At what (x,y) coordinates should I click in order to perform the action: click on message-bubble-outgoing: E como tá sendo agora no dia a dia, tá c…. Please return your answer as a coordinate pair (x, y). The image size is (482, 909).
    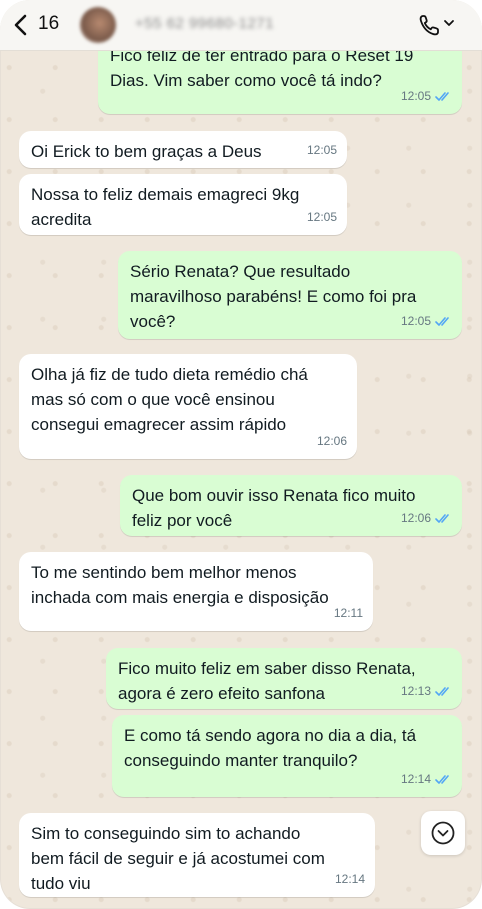
    Looking at the image, I should click on (287, 756).